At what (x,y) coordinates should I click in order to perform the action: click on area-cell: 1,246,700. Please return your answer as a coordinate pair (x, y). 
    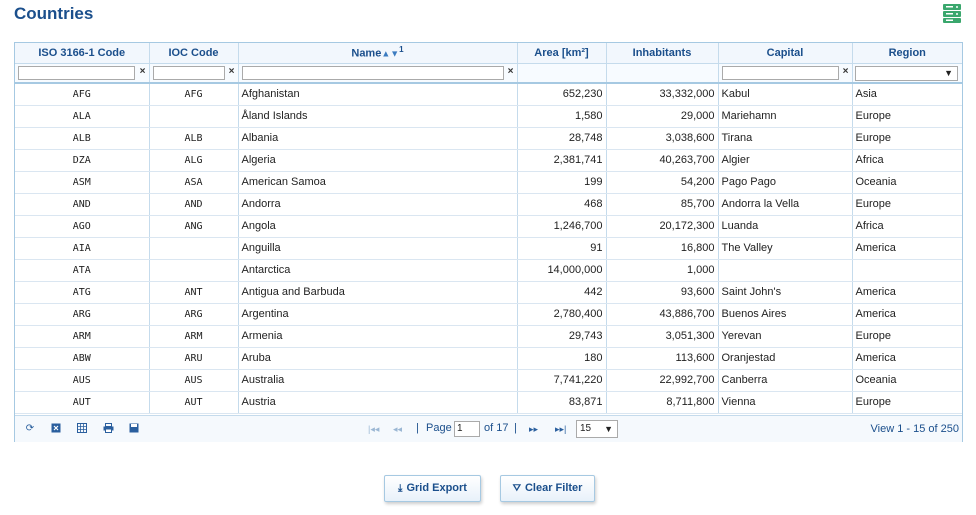
    Looking at the image, I should click on (562, 226).